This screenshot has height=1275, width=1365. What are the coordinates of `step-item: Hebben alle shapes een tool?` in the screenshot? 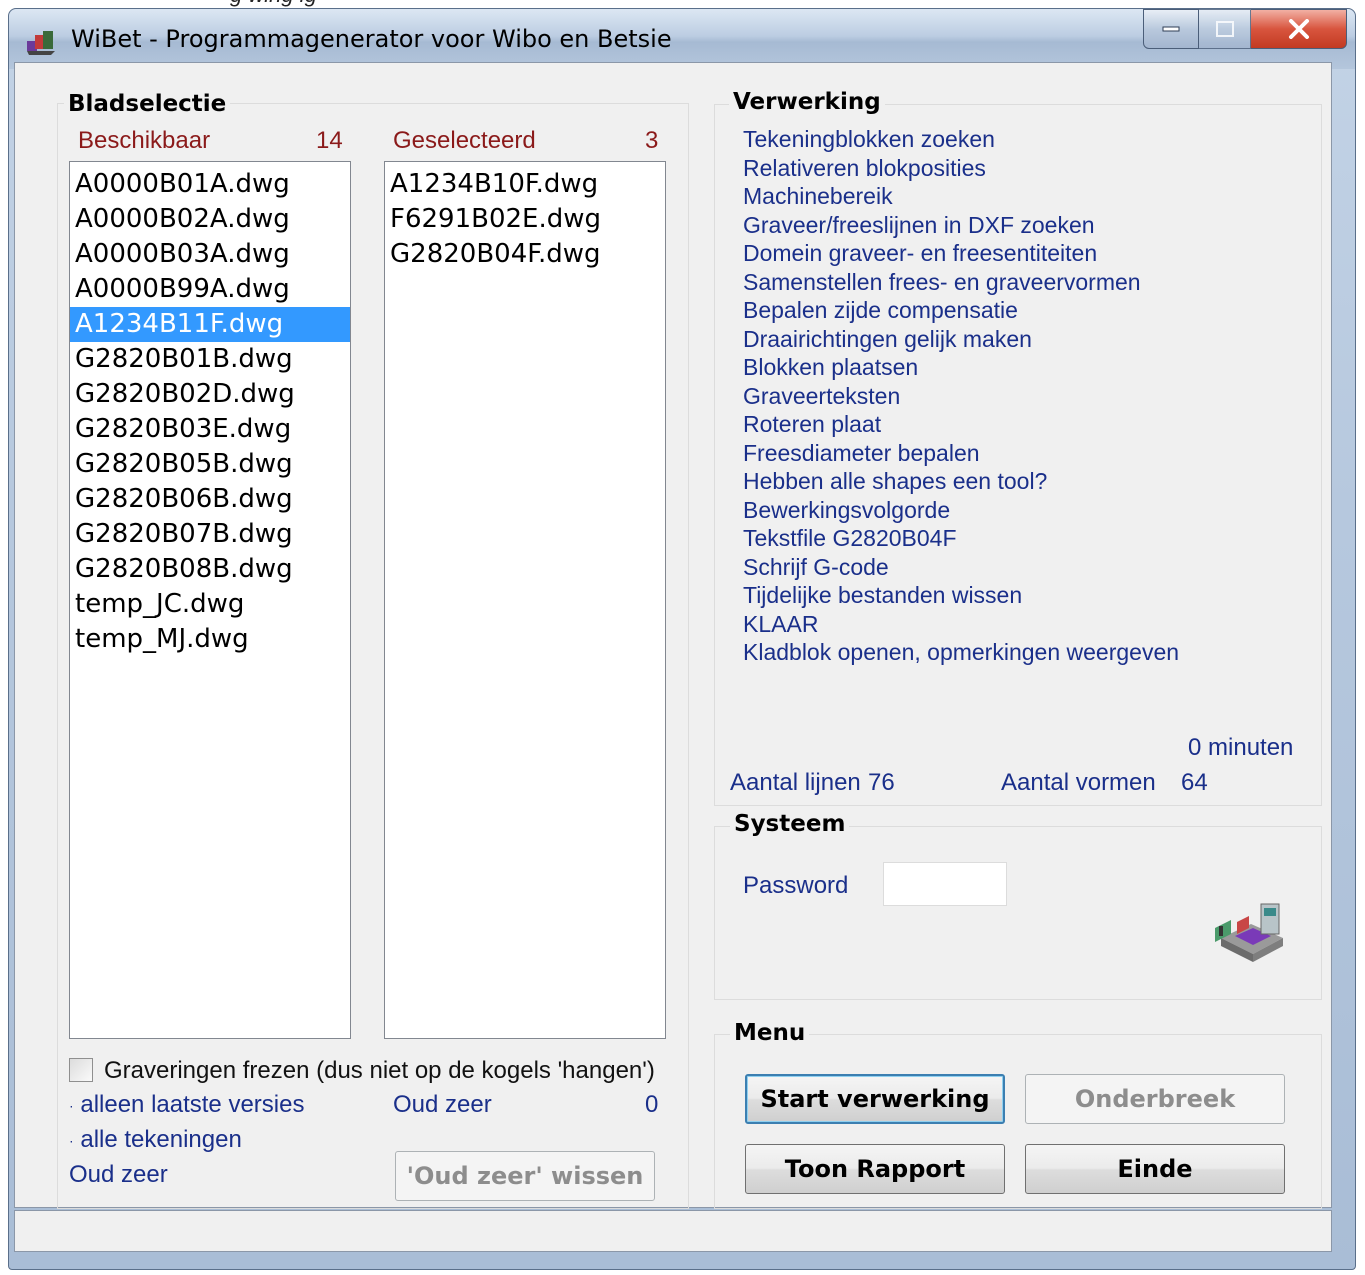 It's located at (895, 481).